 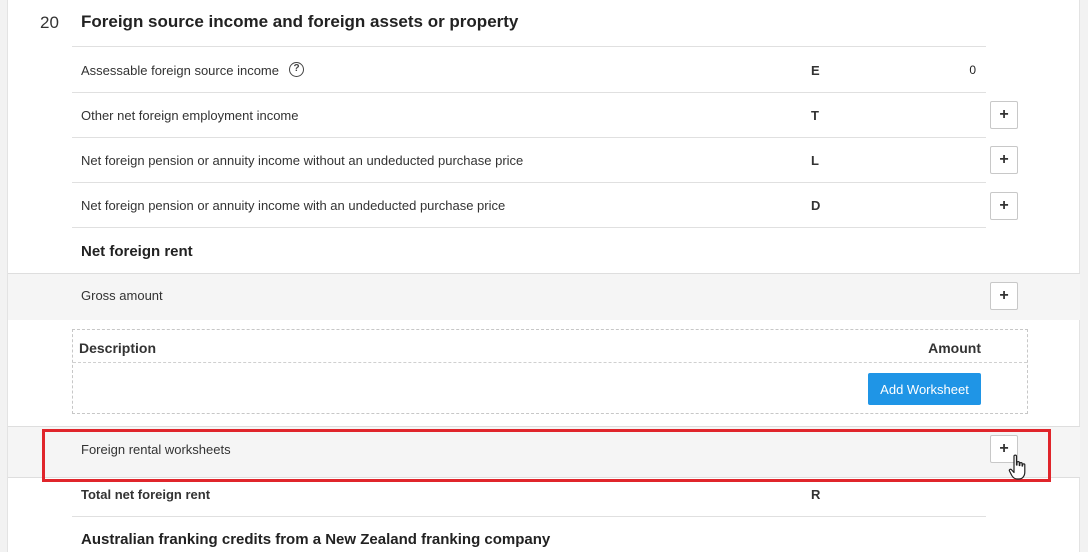 I want to click on section-number: 20, so click(x=49, y=22).